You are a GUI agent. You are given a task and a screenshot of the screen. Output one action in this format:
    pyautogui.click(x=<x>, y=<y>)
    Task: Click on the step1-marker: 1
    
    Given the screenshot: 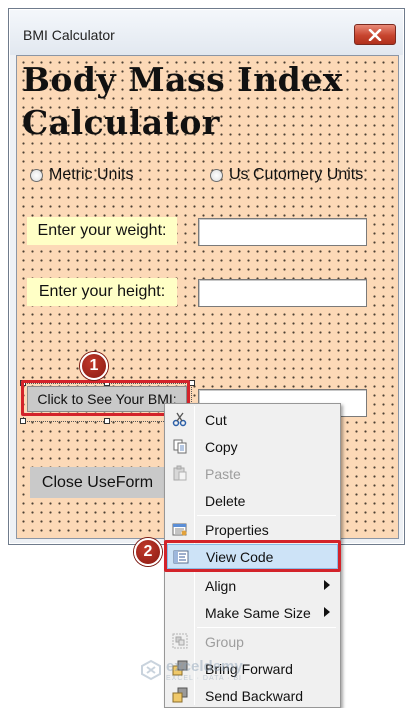 What is the action you would take?
    pyautogui.click(x=94, y=366)
    